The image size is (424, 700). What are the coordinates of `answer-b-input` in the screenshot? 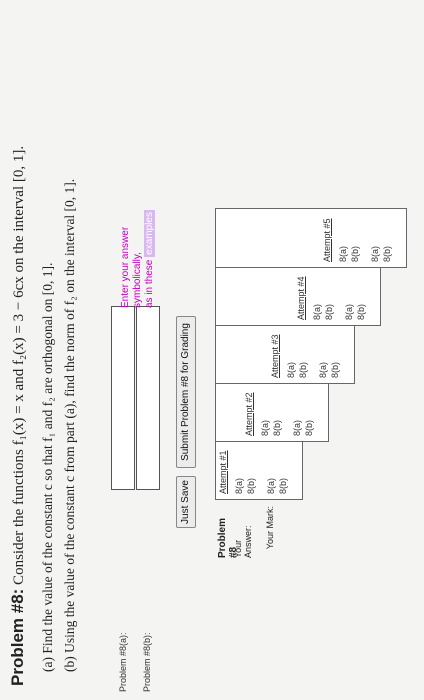 It's located at (148, 398).